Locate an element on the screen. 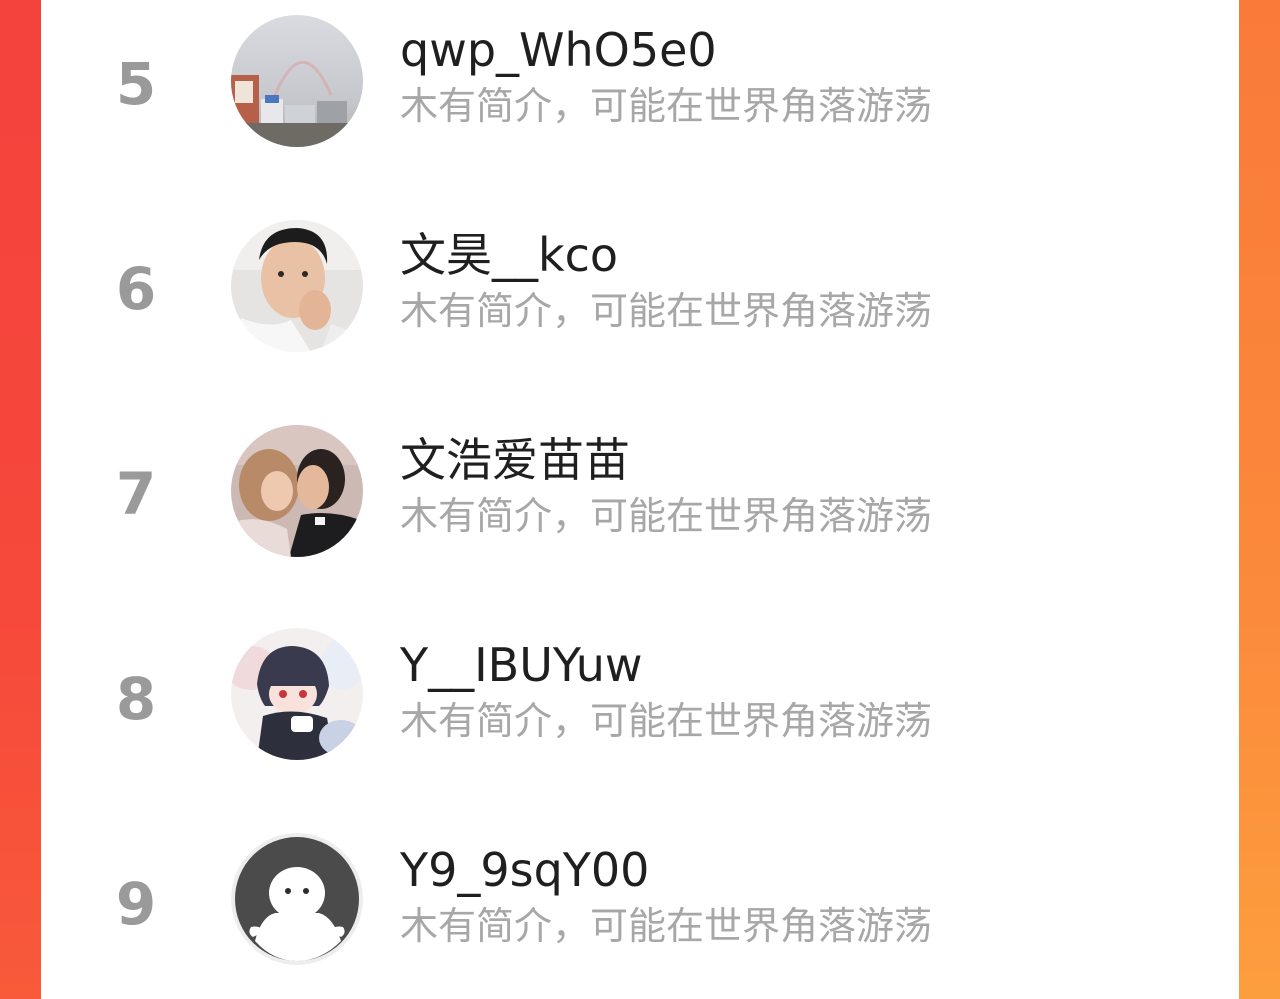 The height and width of the screenshot is (999, 1280). man-selfie-photo-avatar is located at coordinates (297, 286).